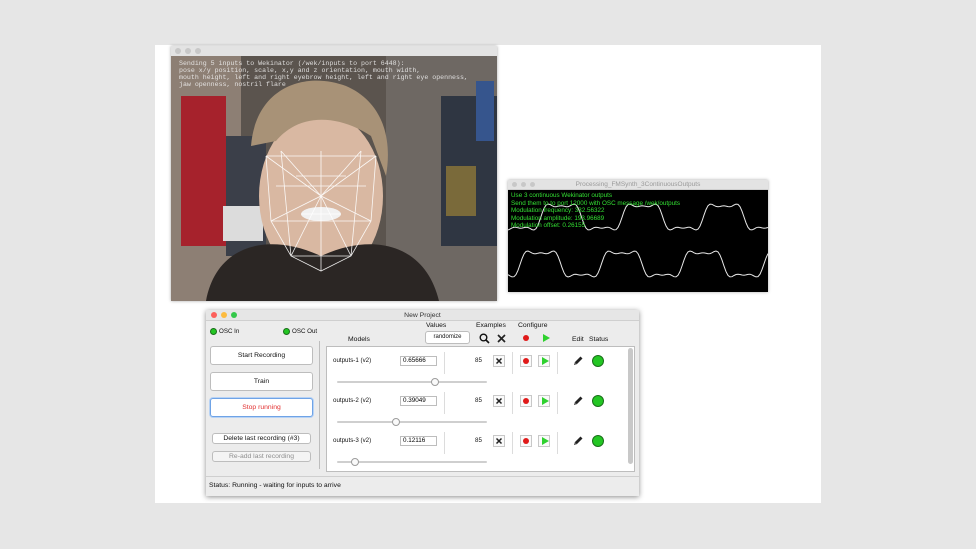 This screenshot has height=549, width=976. I want to click on window-titlebar: New Project, so click(422, 315).